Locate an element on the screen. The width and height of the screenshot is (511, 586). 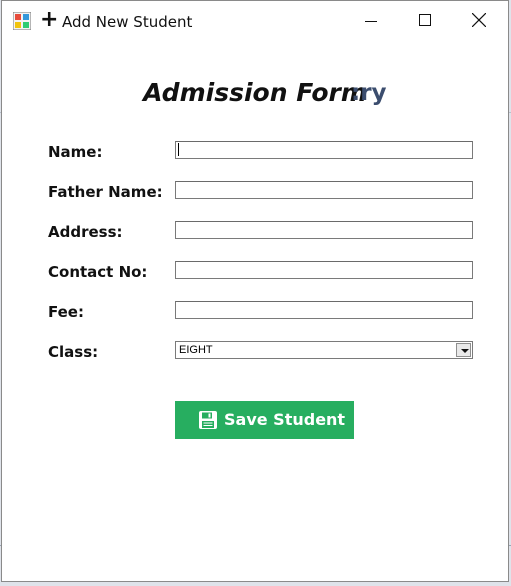
class-select: EIGHT is located at coordinates (324, 350).